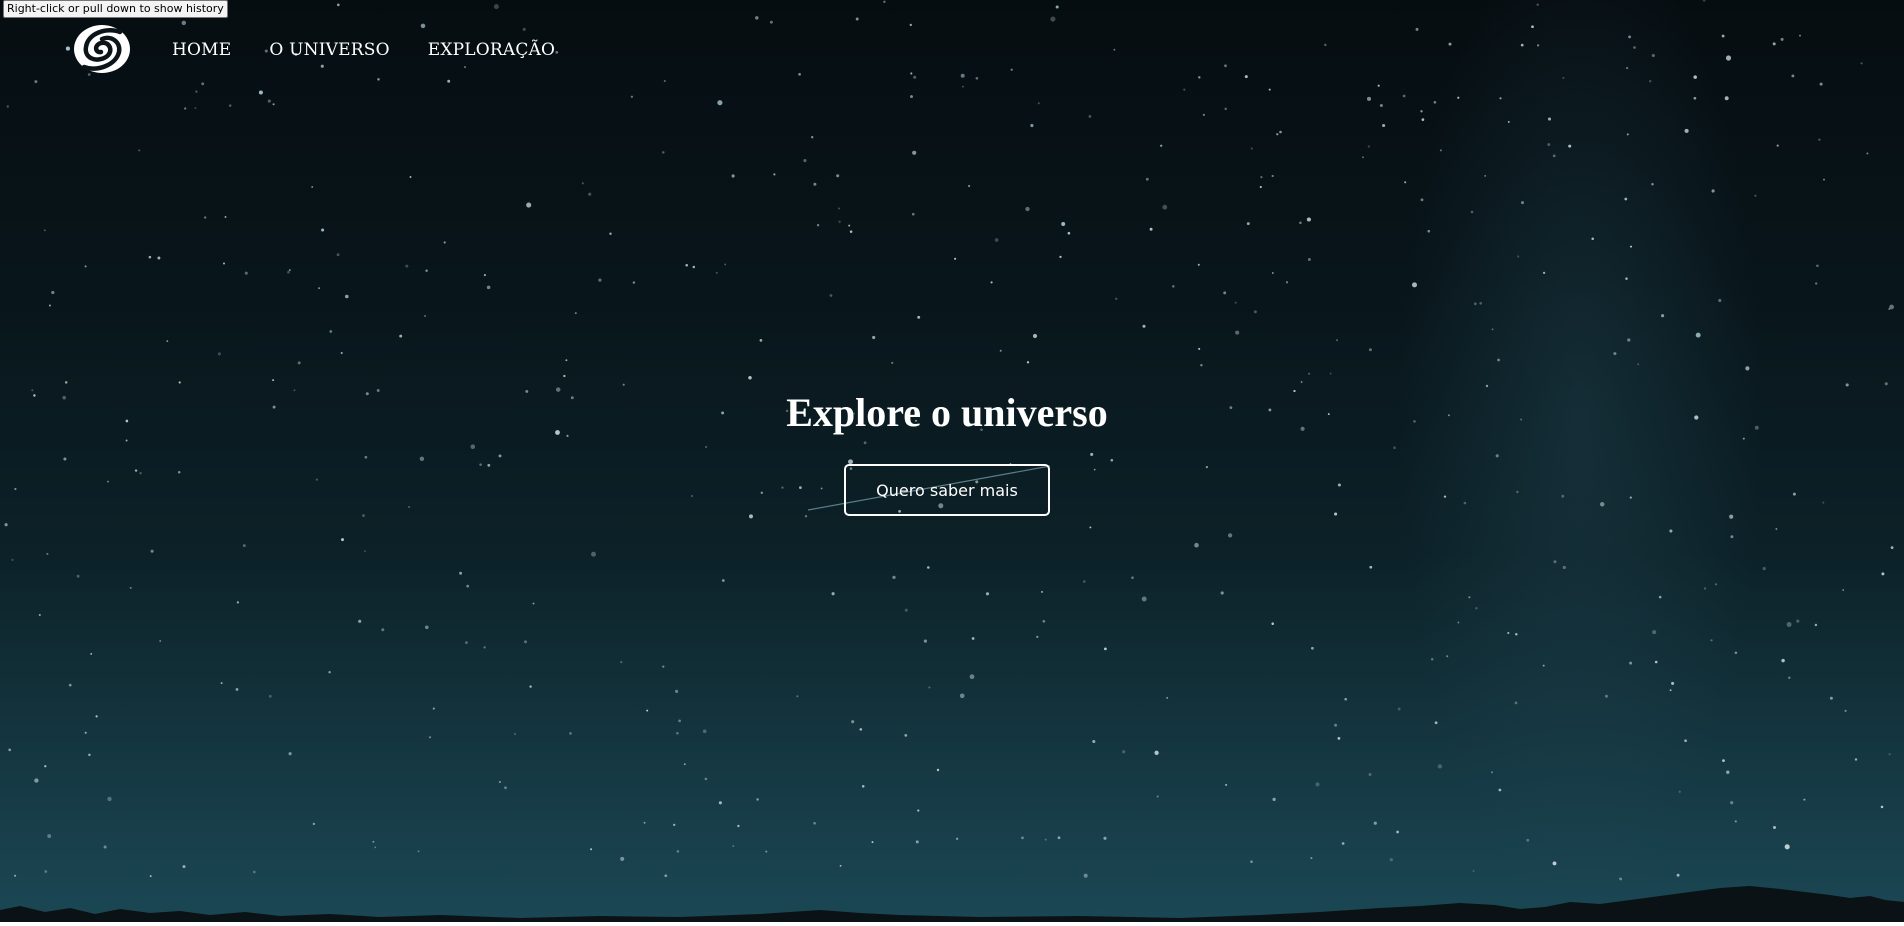  What do you see at coordinates (491, 50) in the screenshot?
I see `nav-link-exploracao: EXPLORAÇÃO` at bounding box center [491, 50].